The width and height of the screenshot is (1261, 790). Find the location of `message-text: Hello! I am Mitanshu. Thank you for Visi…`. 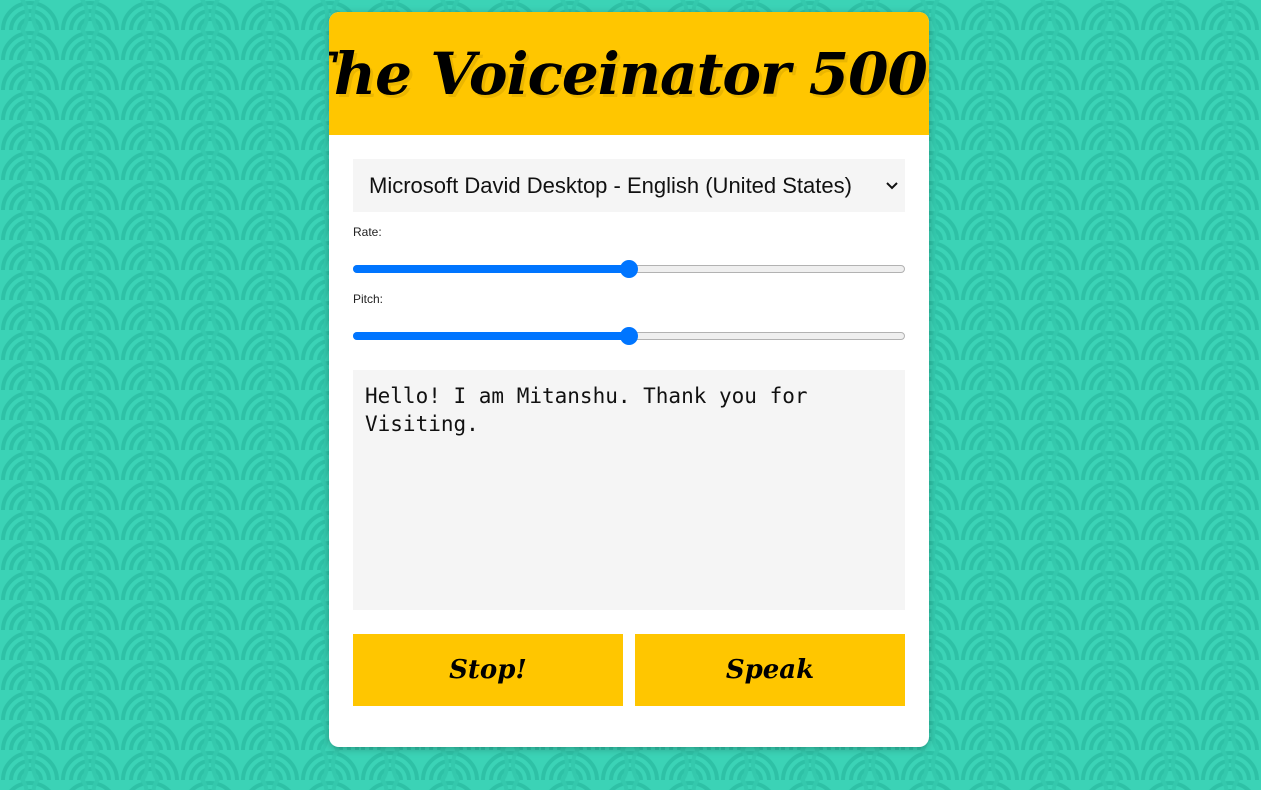

message-text: Hello! I am Mitanshu. Thank you for Visi… is located at coordinates (586, 410).